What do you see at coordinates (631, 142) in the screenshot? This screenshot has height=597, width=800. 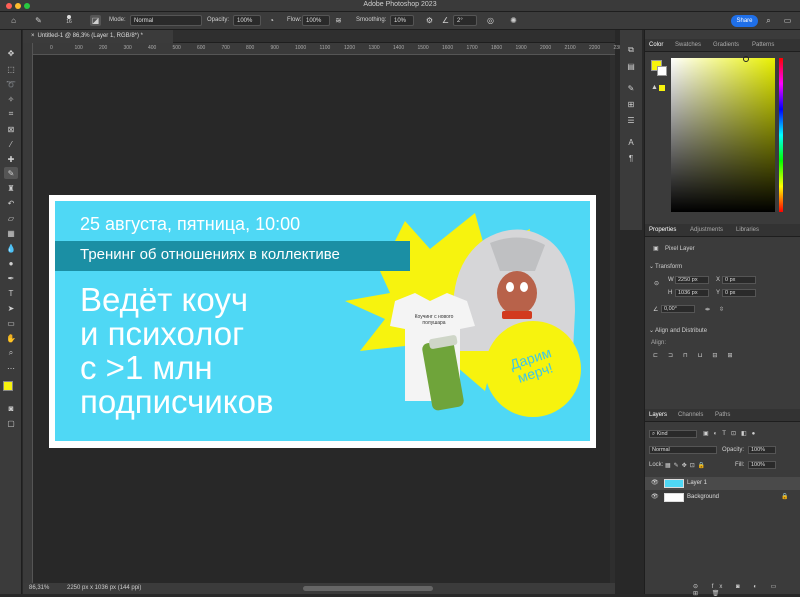 I see `character-panel-icon: A` at bounding box center [631, 142].